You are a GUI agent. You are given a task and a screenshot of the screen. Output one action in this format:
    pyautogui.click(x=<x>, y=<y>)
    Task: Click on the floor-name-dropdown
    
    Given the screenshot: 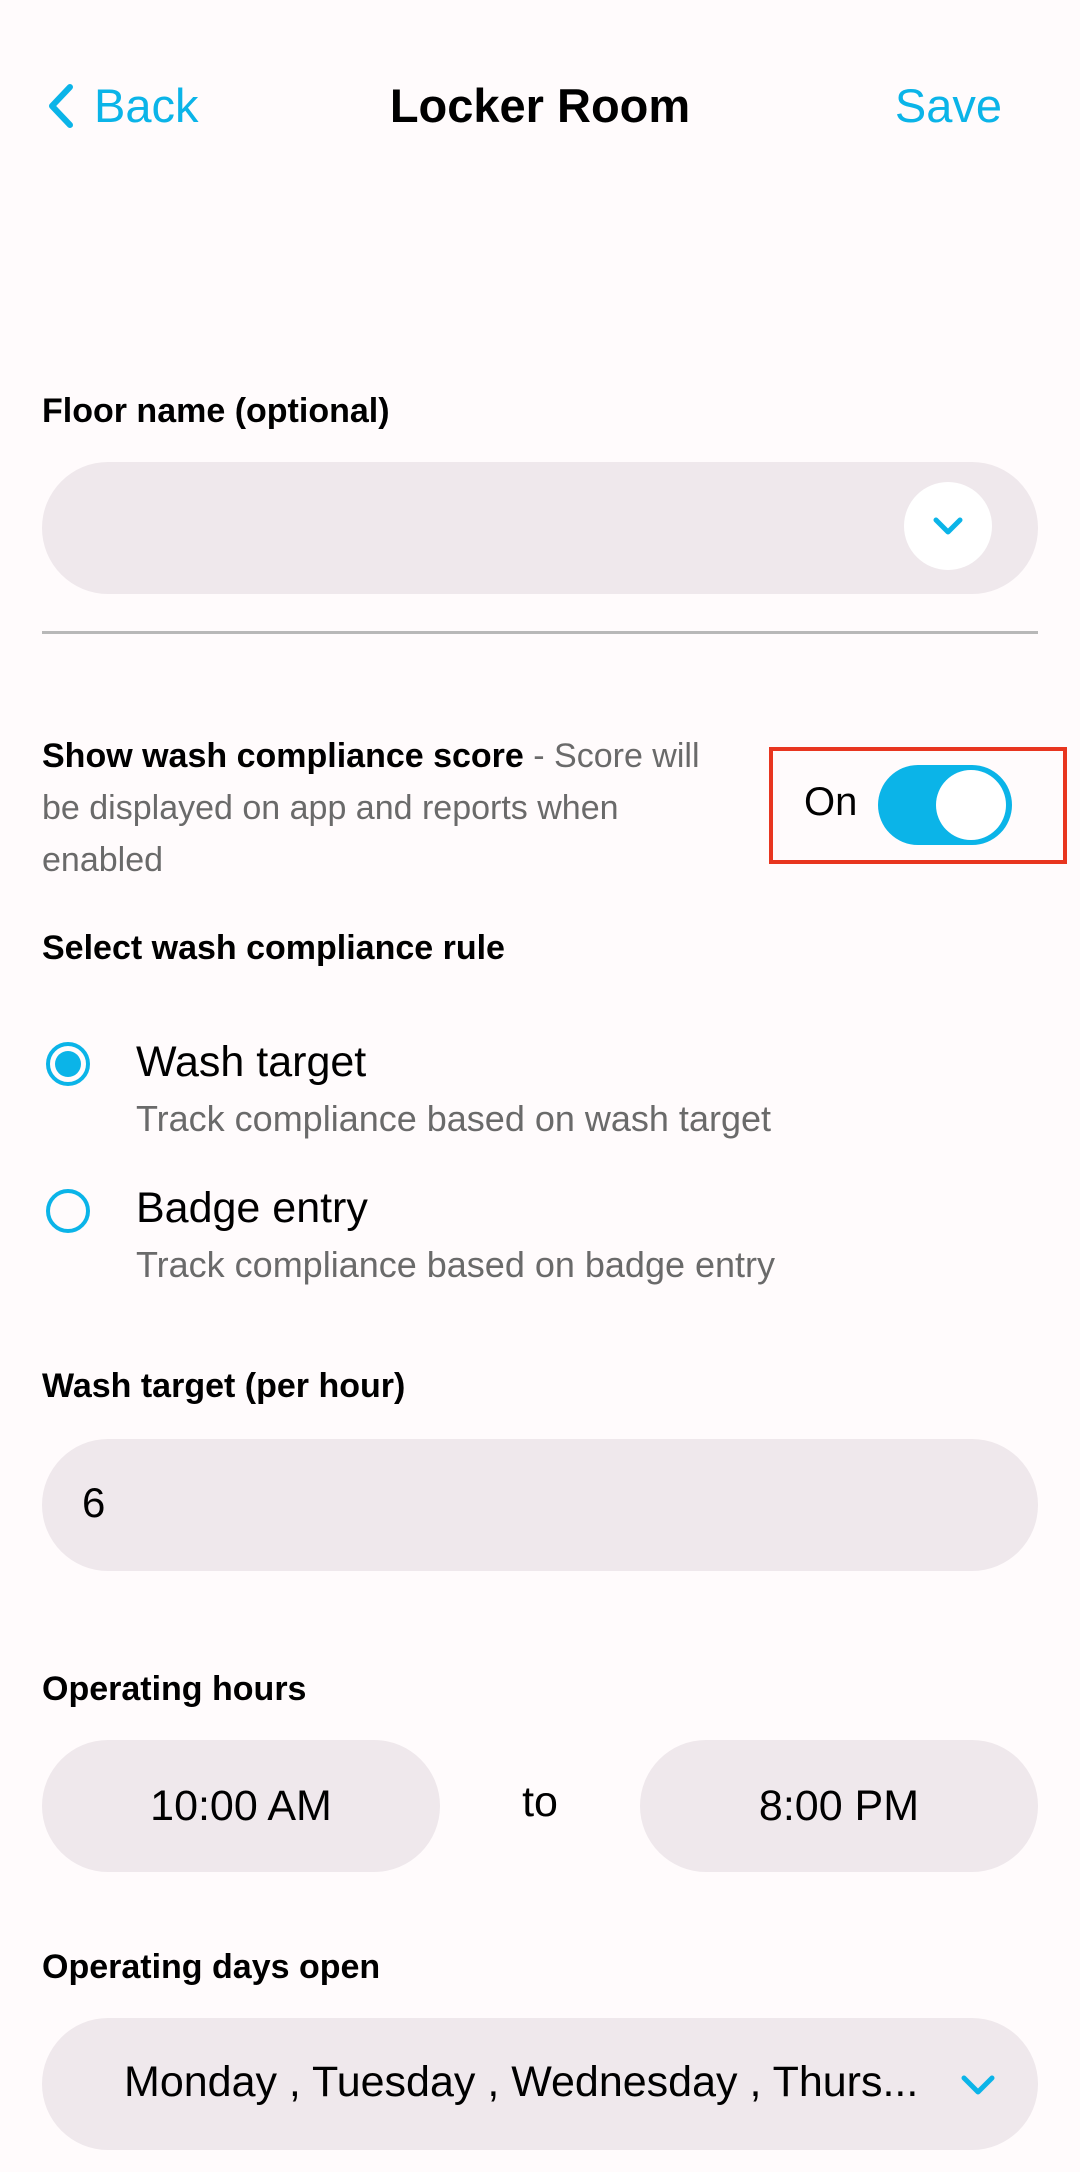 What is the action you would take?
    pyautogui.click(x=540, y=528)
    